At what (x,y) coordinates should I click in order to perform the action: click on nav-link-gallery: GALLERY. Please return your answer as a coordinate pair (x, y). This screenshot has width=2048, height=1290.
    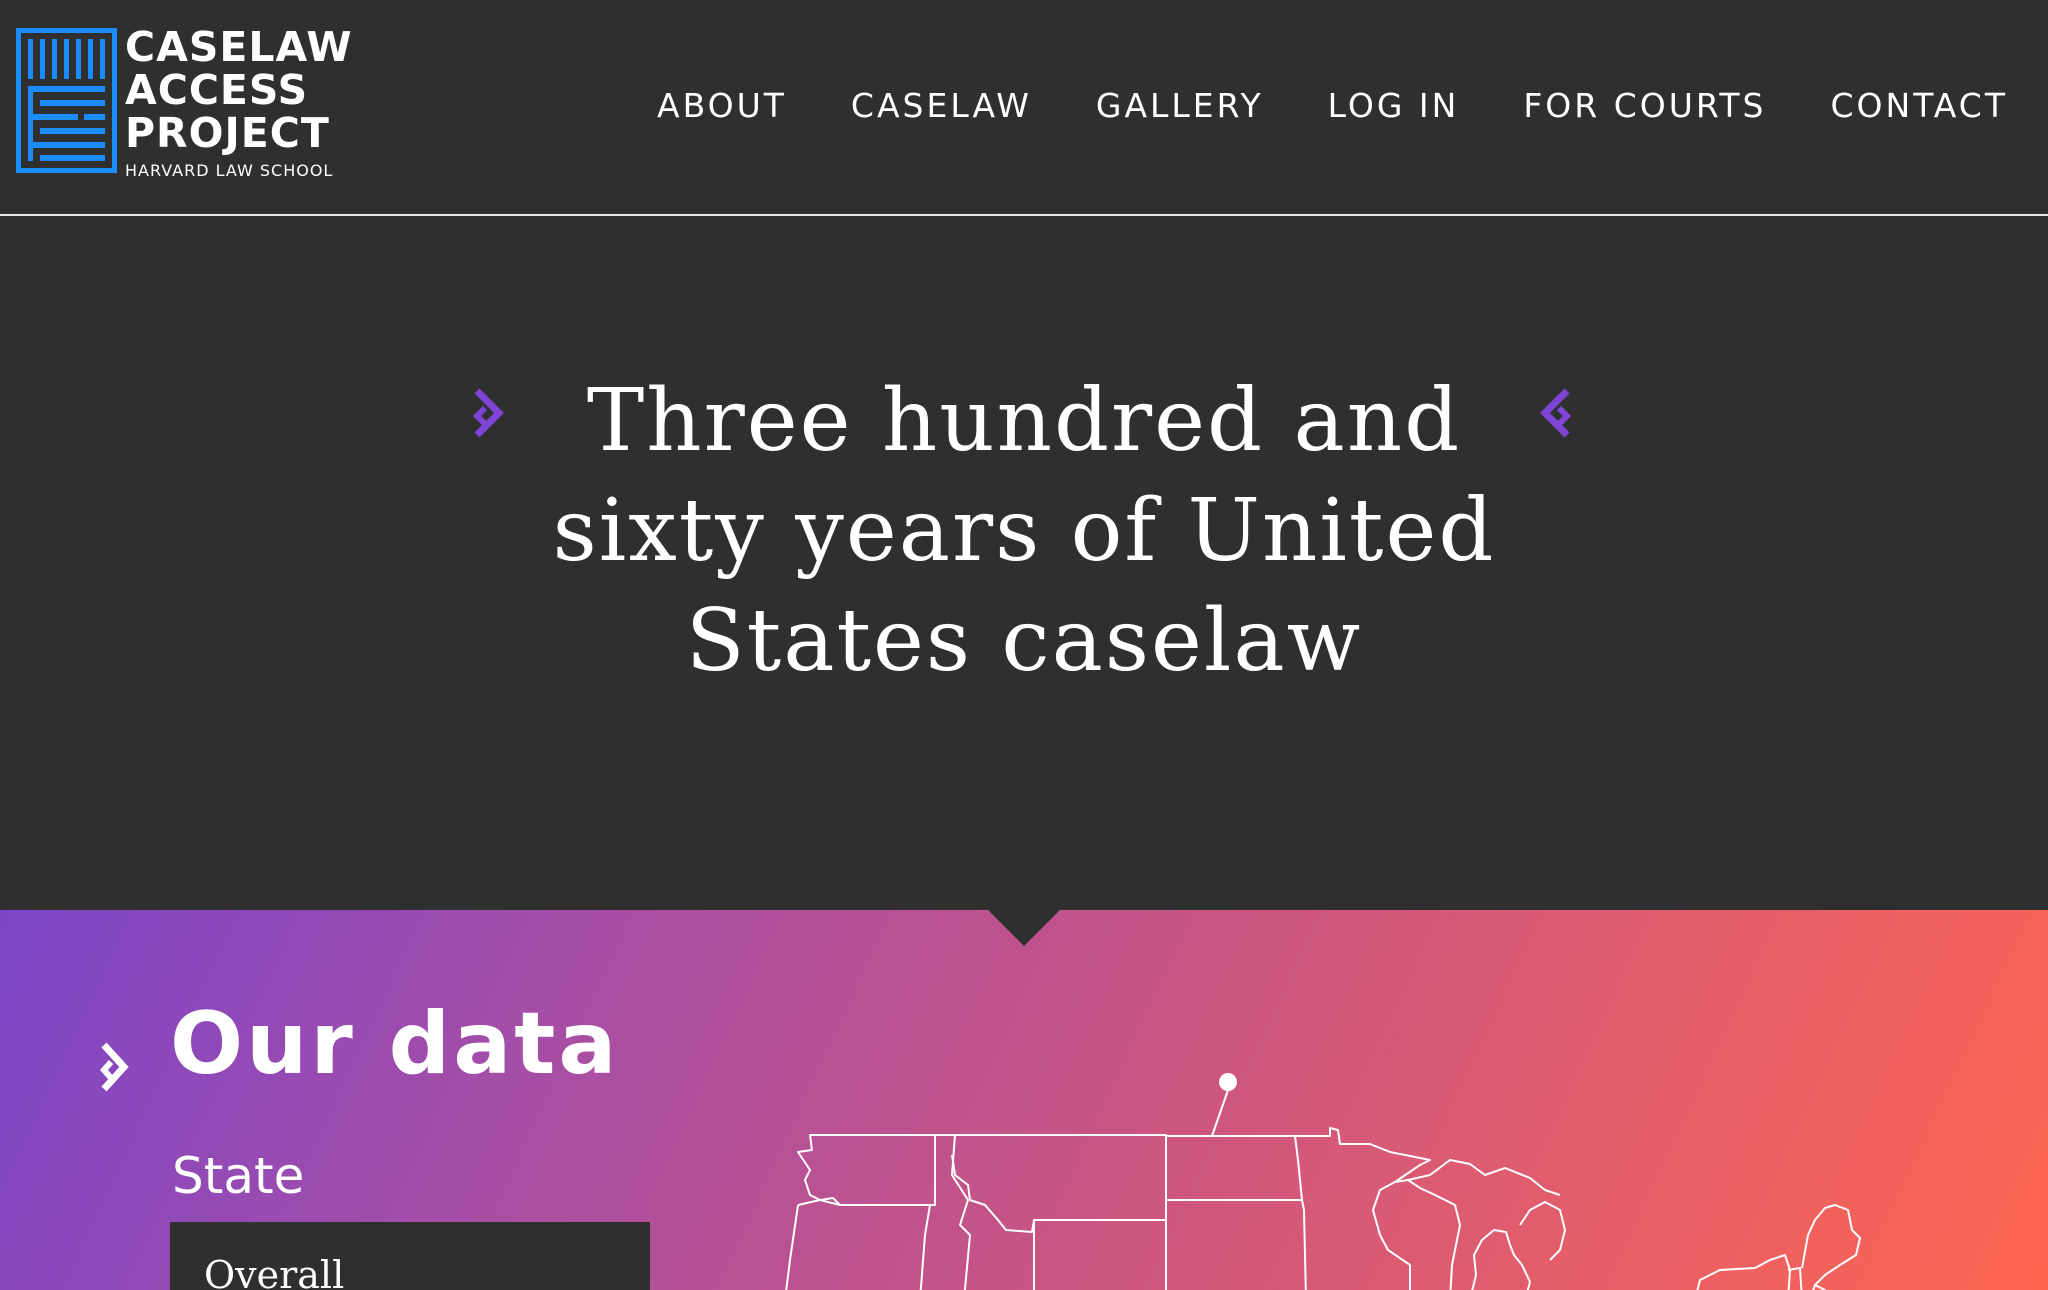
    Looking at the image, I should click on (1180, 105).